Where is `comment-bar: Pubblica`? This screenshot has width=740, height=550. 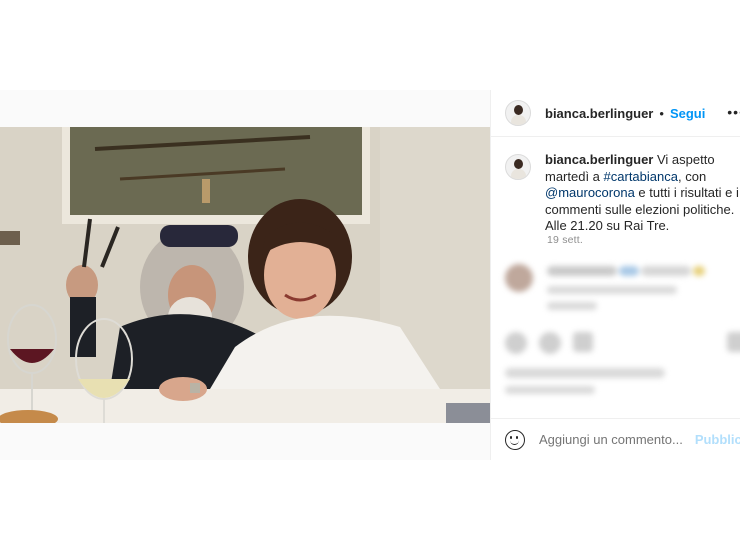 comment-bar: Pubblica is located at coordinates (615, 439).